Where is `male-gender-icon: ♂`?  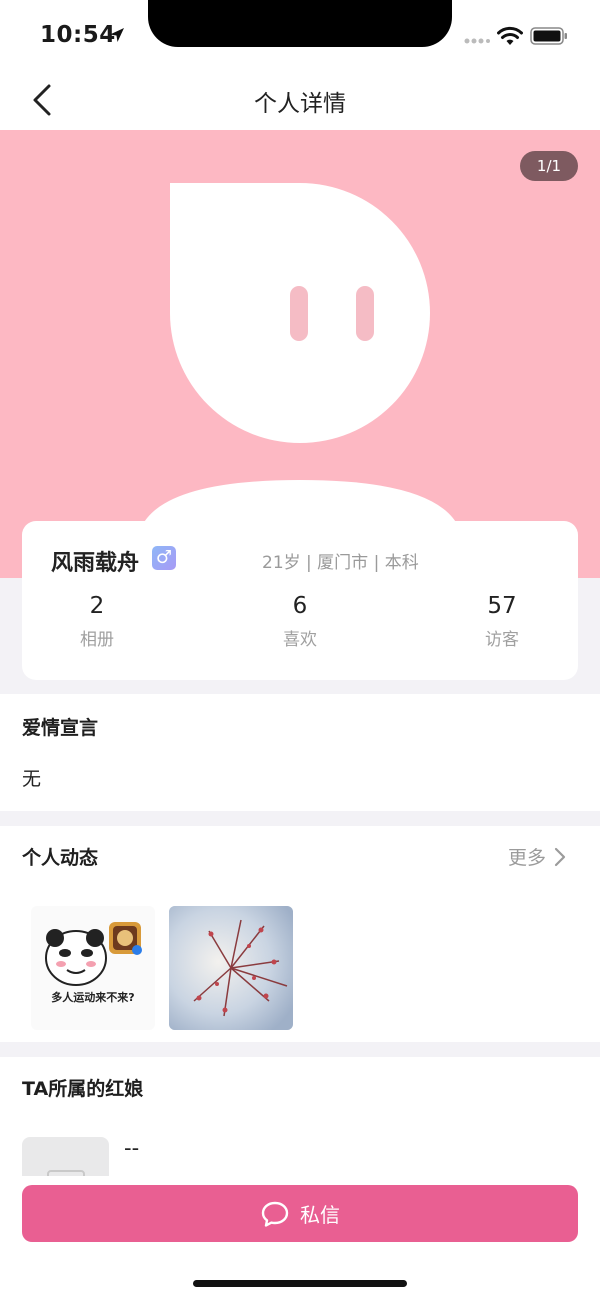 male-gender-icon: ♂ is located at coordinates (164, 558).